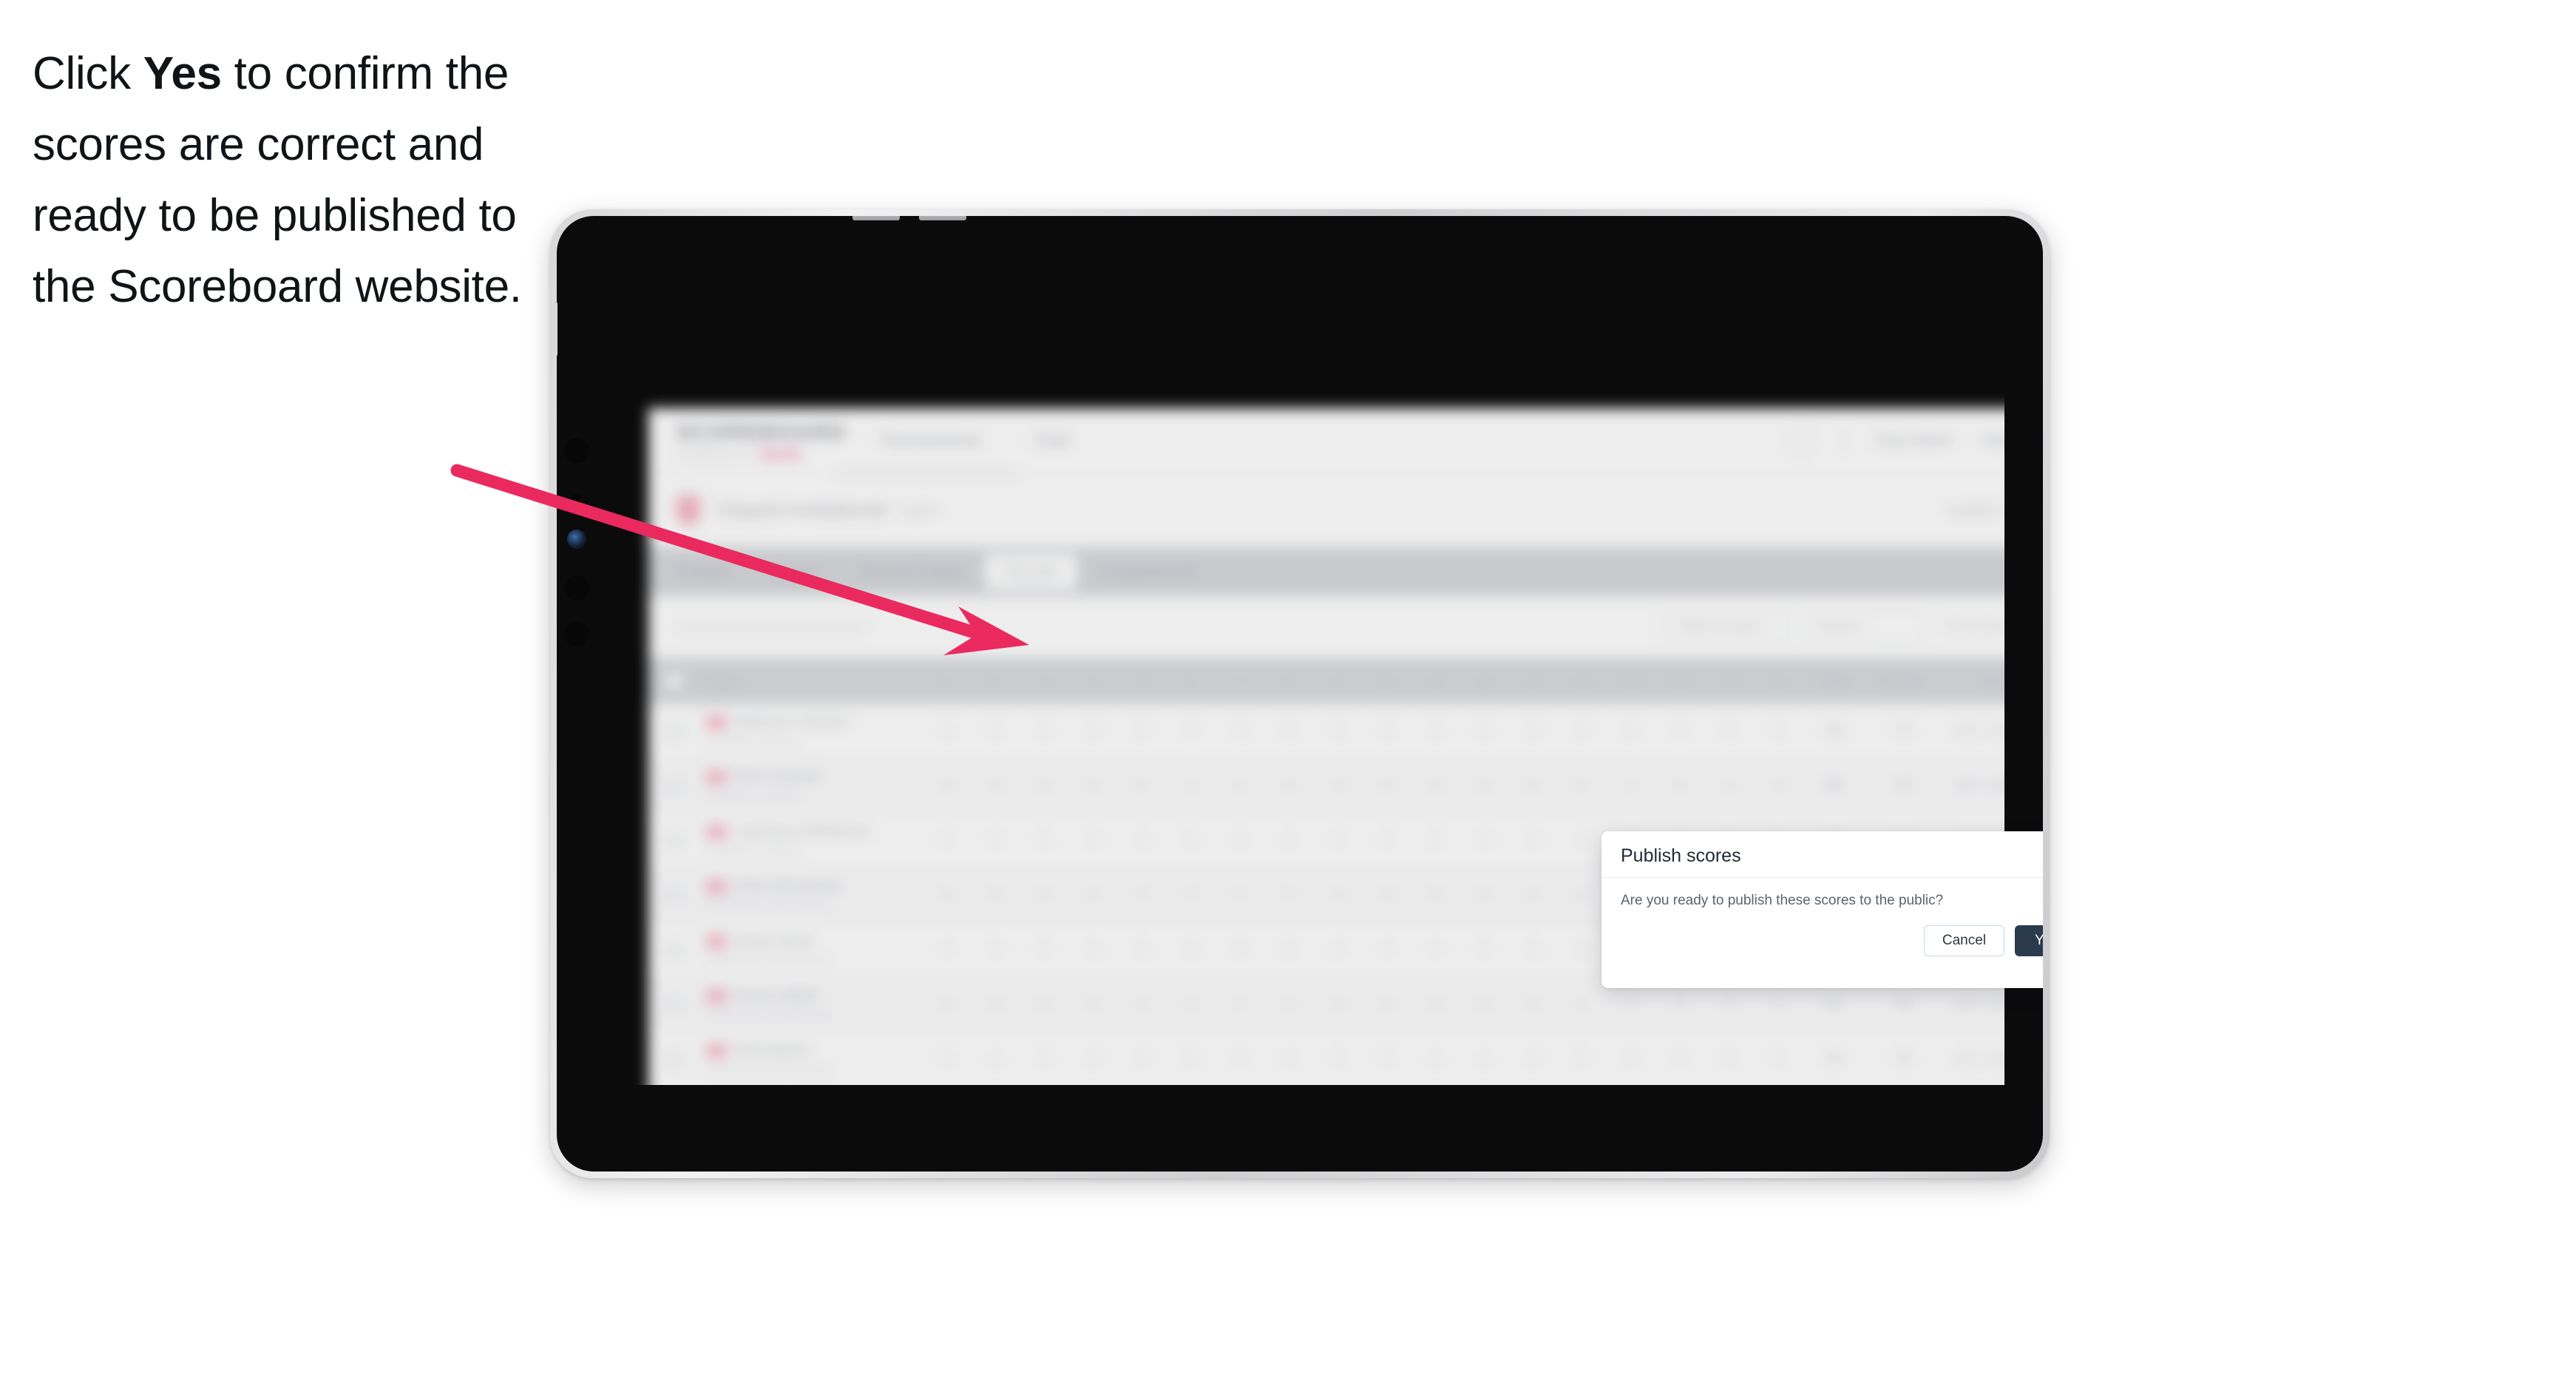  What do you see at coordinates (1679, 786) in the screenshot?
I see `score-cell-hole-16: 5` at bounding box center [1679, 786].